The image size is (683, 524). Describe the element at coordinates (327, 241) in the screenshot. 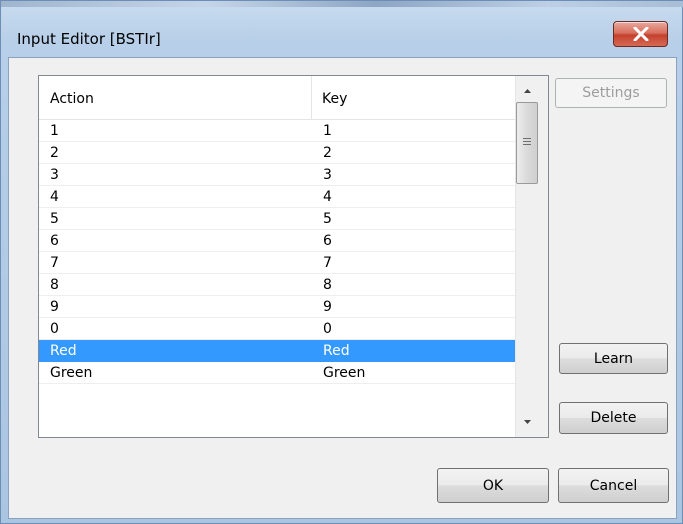

I see `list-item-key: 6` at that location.